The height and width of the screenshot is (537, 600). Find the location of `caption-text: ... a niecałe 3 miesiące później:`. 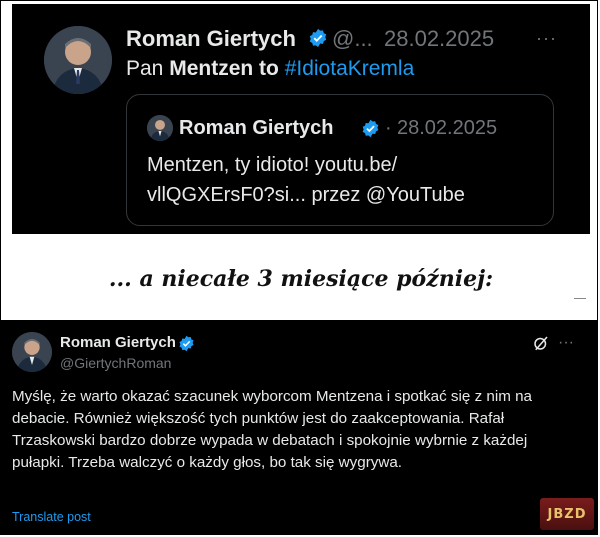

caption-text: ... a niecałe 3 miesiące później: is located at coordinates (301, 279).